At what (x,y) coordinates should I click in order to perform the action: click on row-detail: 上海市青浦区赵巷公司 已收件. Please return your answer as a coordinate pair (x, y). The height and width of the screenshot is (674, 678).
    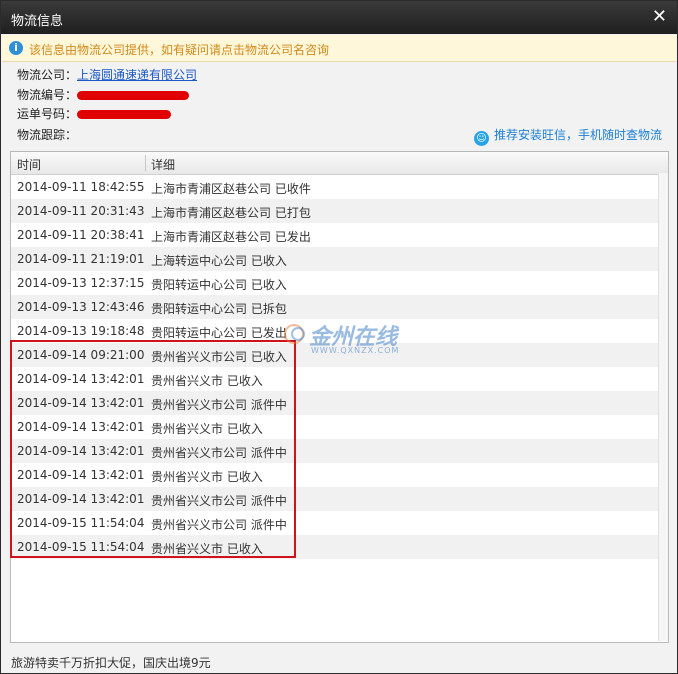
    Looking at the image, I should click on (231, 189).